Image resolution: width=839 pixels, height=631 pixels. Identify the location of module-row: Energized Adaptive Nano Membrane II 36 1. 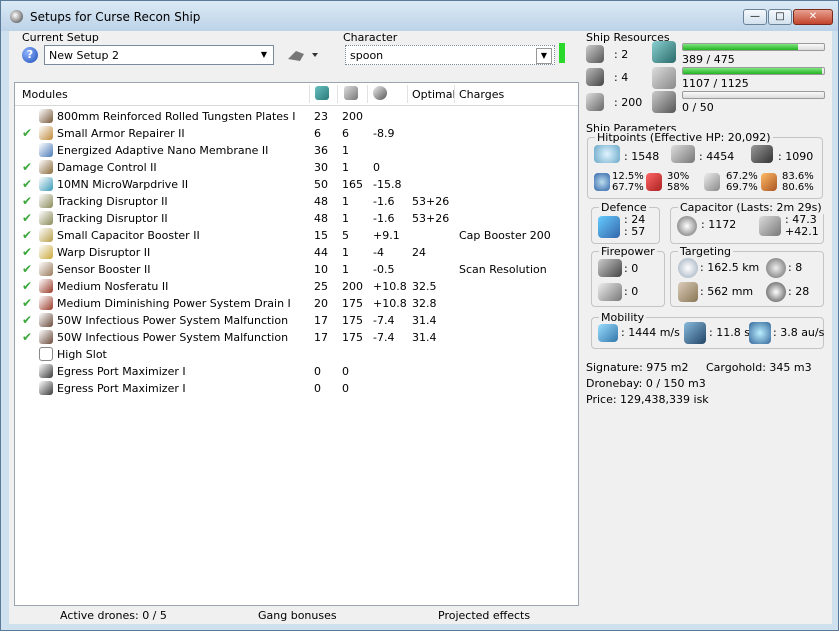
(296, 150).